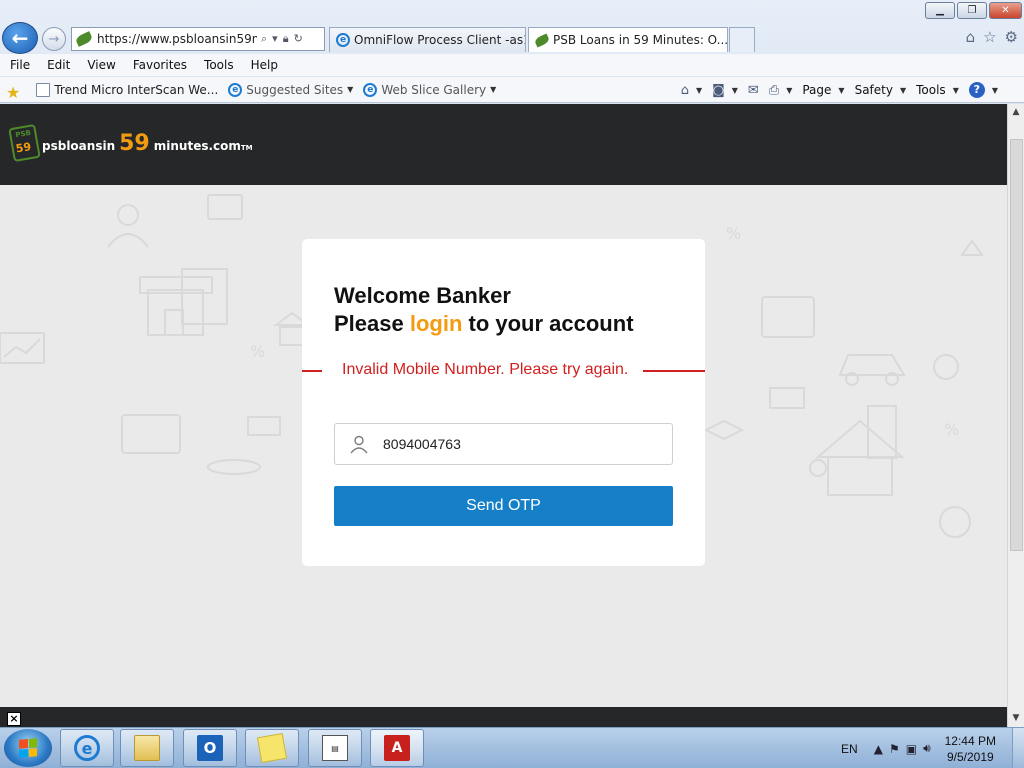 This screenshot has width=1024, height=768. What do you see at coordinates (691, 90) in the screenshot?
I see `home-button: ⌂ ▼` at bounding box center [691, 90].